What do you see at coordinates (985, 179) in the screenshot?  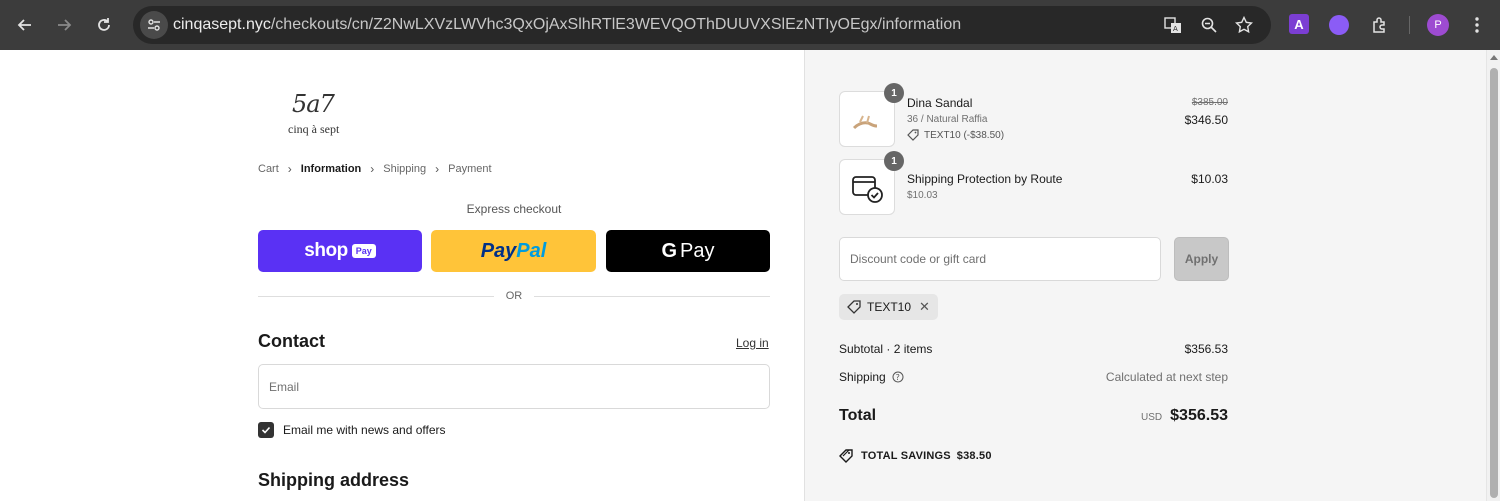 I see `item-name: Shipping Protection by Route` at bounding box center [985, 179].